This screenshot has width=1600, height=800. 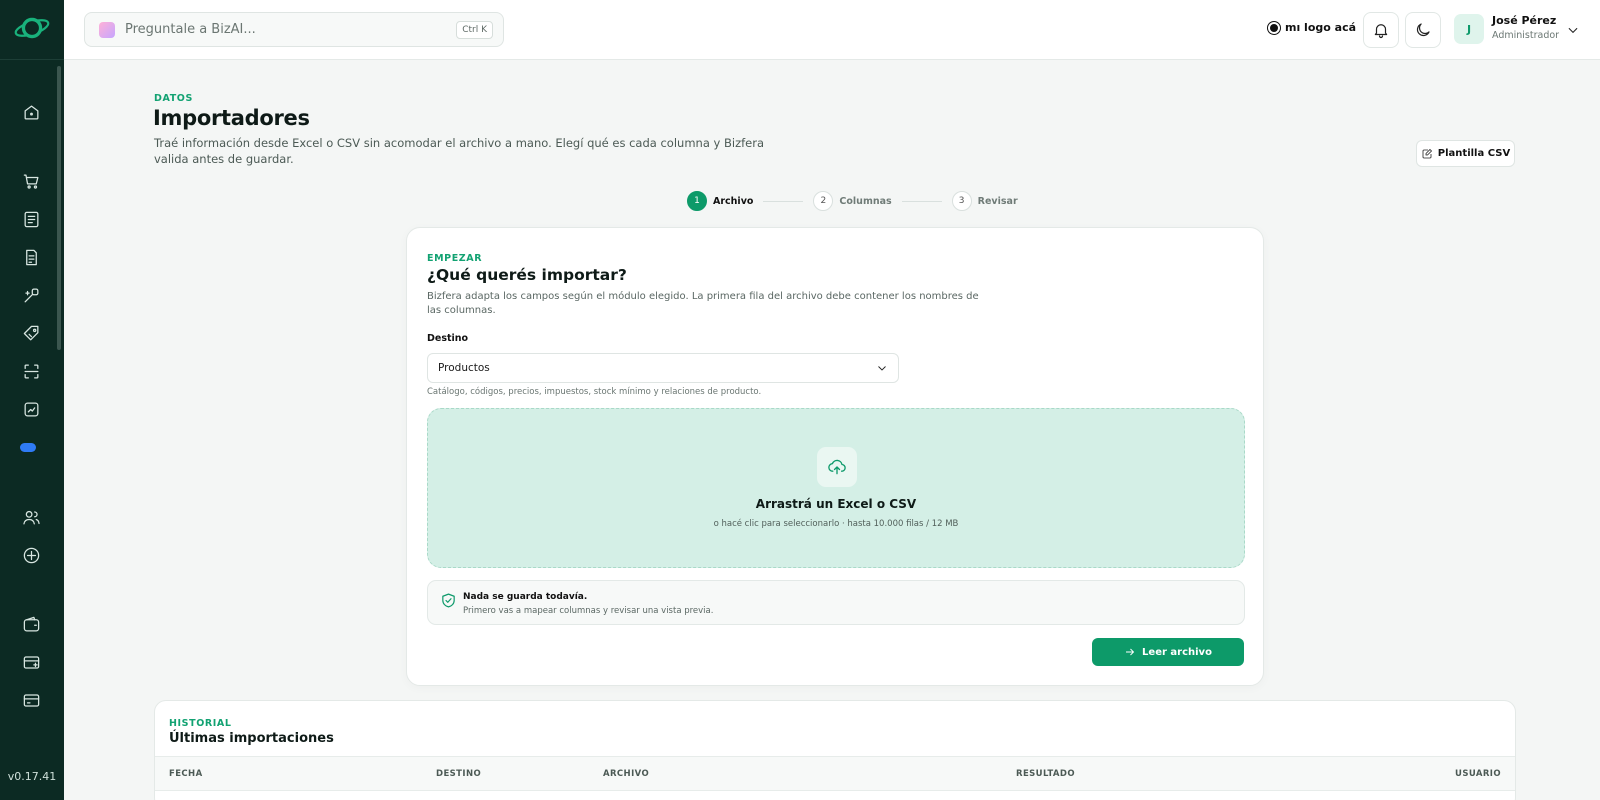 What do you see at coordinates (961, 201) in the screenshot?
I see `step-number: 3` at bounding box center [961, 201].